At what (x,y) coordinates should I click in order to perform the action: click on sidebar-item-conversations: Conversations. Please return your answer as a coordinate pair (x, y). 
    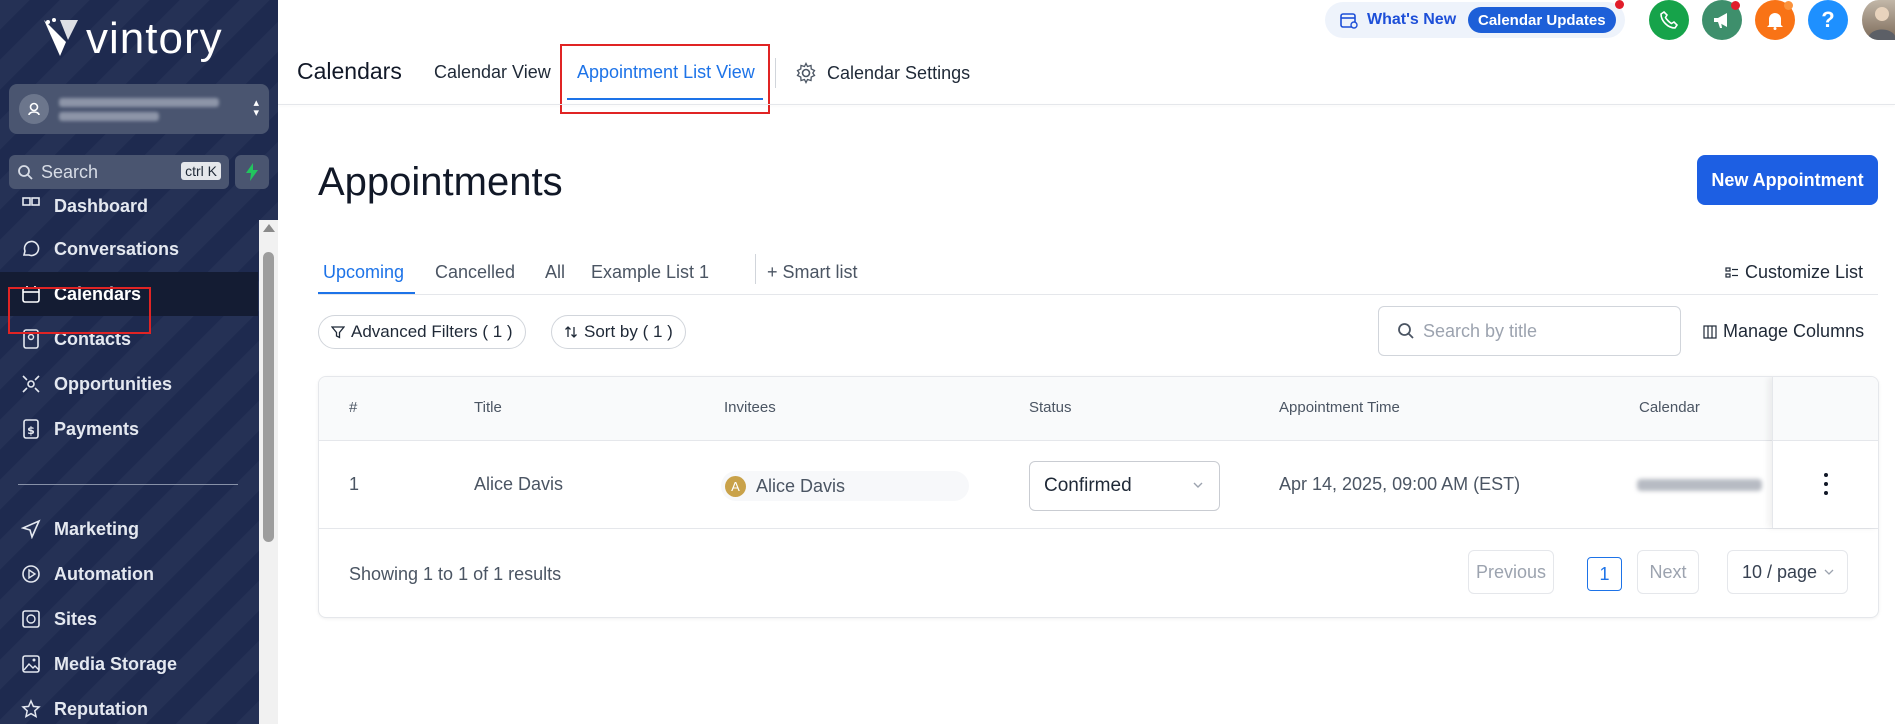
    Looking at the image, I should click on (129, 249).